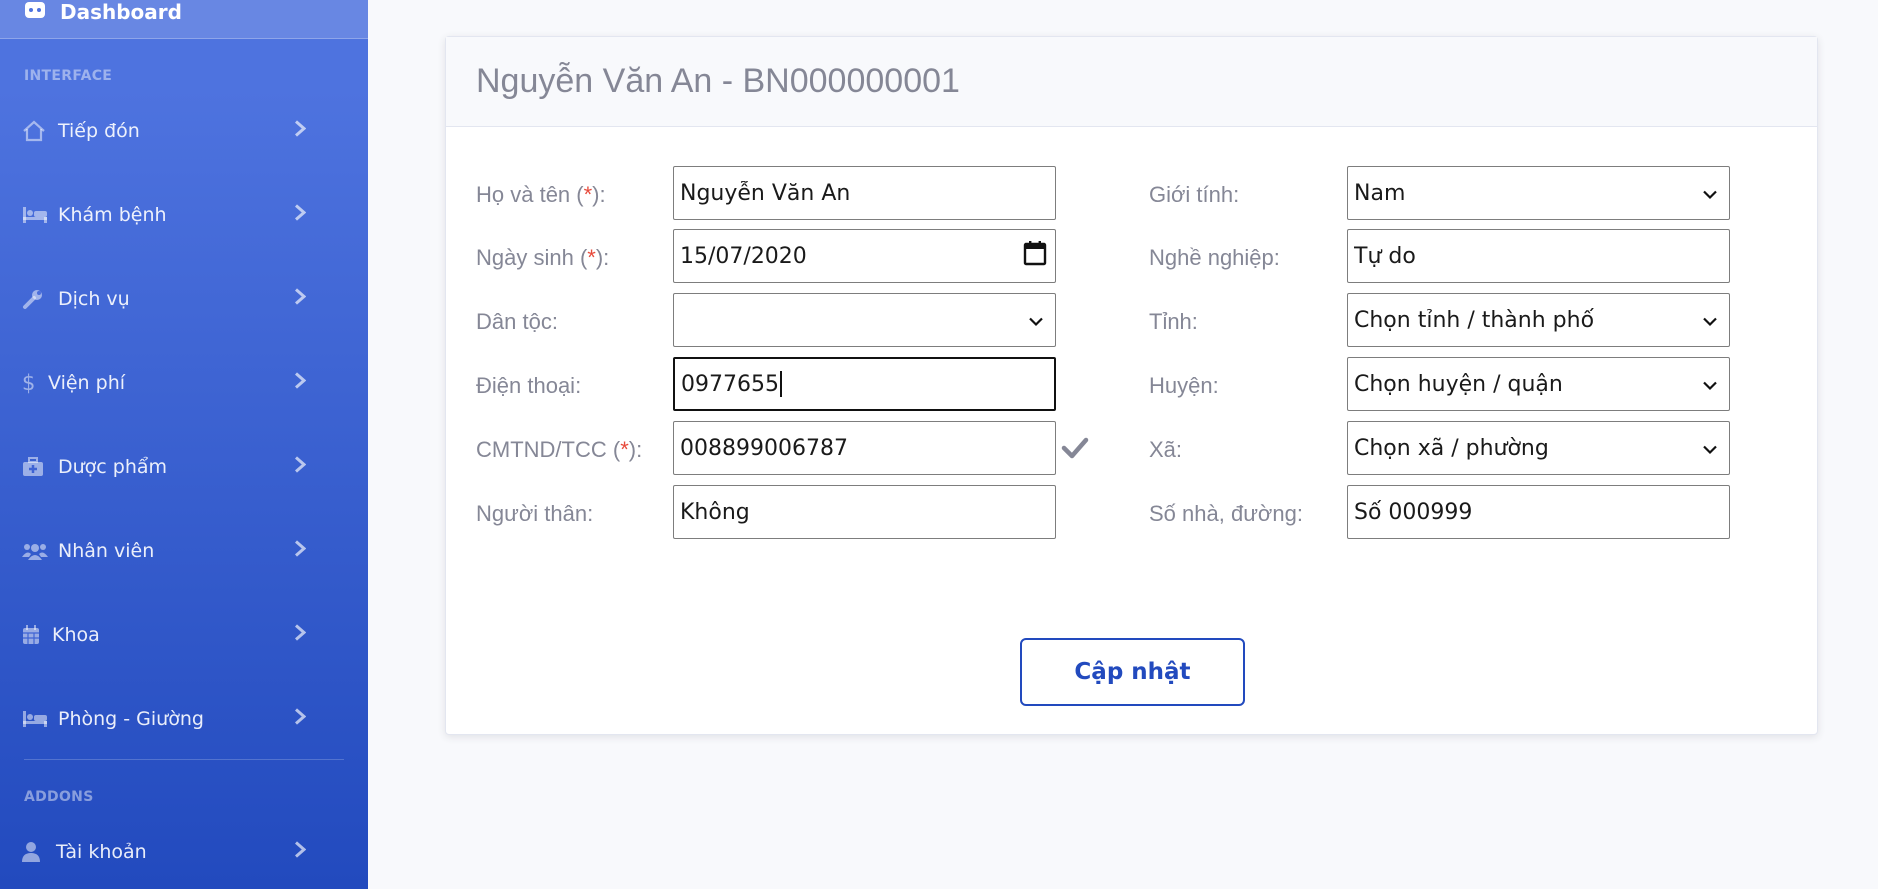 This screenshot has height=889, width=1878. I want to click on sidebar-item-label: Dịch vụ, so click(94, 299).